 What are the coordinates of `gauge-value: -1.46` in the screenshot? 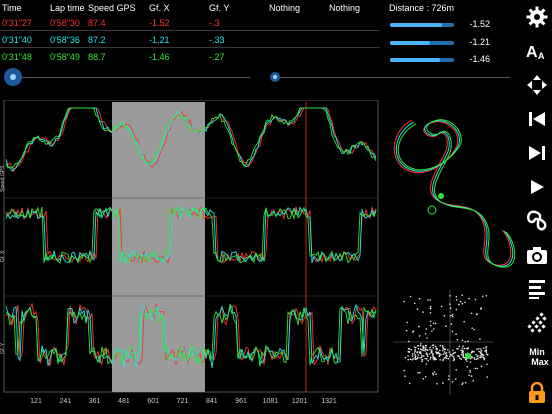 It's located at (479, 59).